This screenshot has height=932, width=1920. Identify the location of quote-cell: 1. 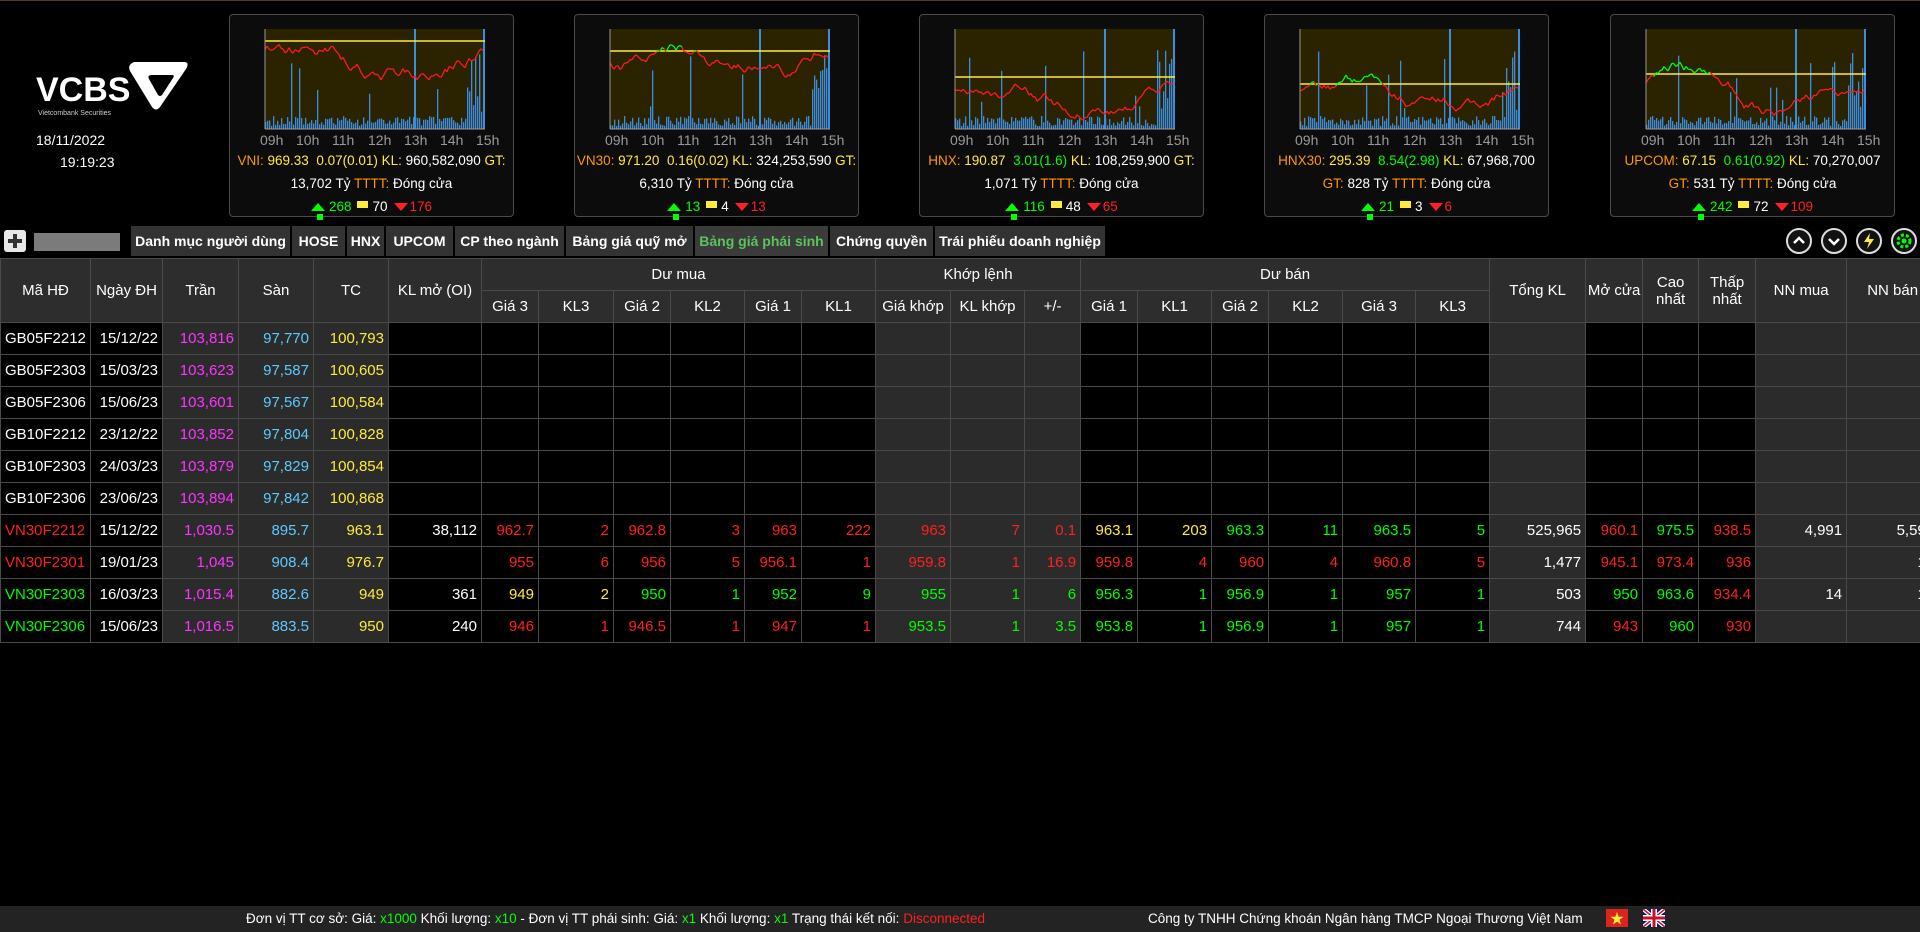
(988, 594).